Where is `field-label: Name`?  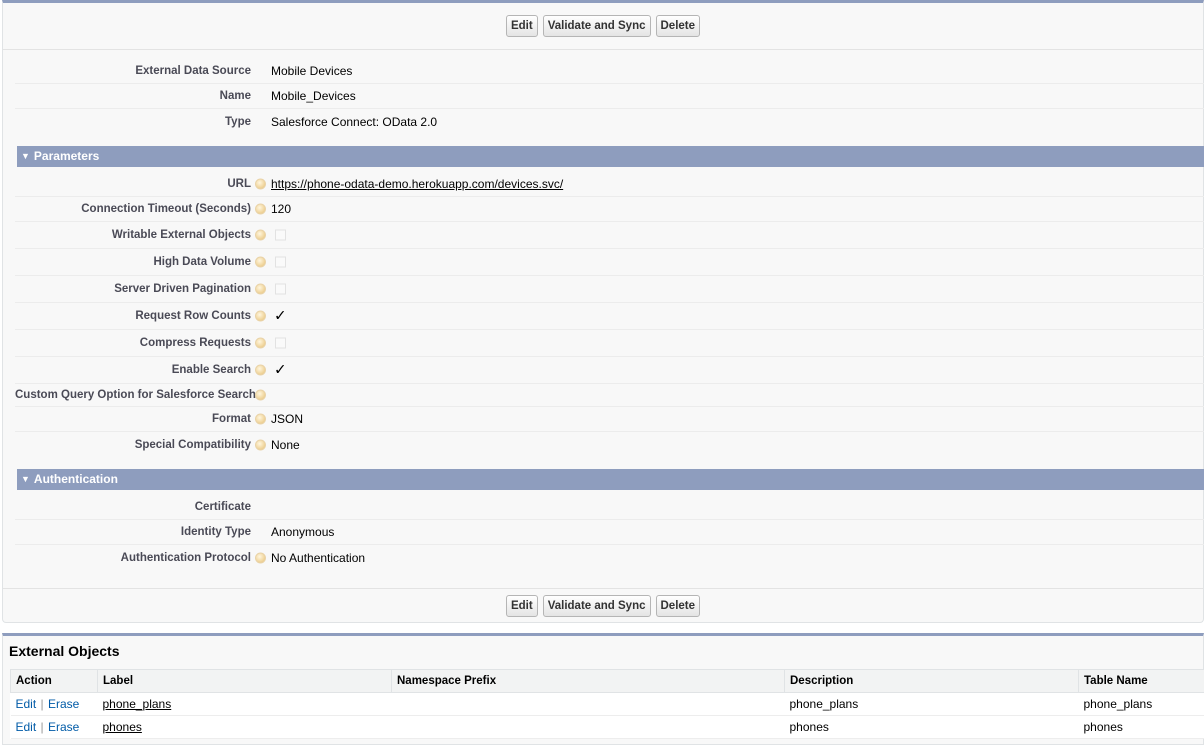
field-label: Name is located at coordinates (235, 96).